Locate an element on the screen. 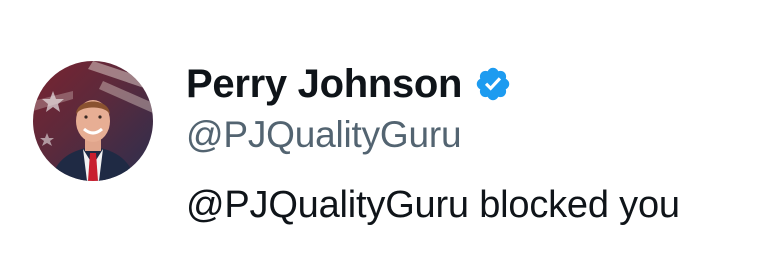  blocked-notice: @PJQualityGuru blocked you is located at coordinates (433, 205).